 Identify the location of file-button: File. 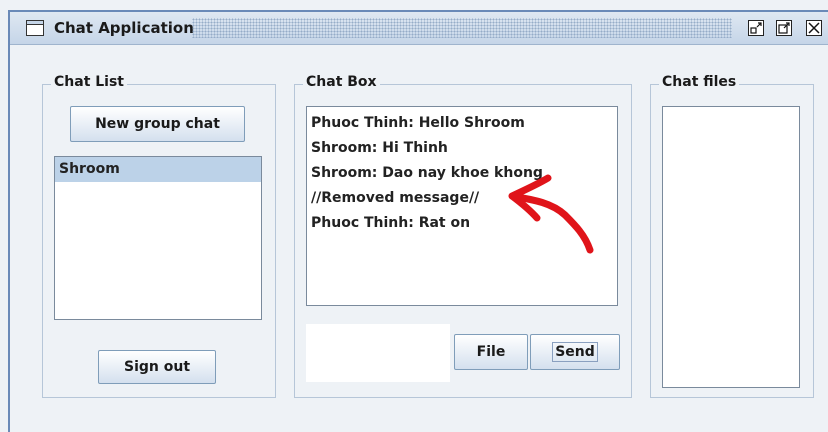
(491, 352).